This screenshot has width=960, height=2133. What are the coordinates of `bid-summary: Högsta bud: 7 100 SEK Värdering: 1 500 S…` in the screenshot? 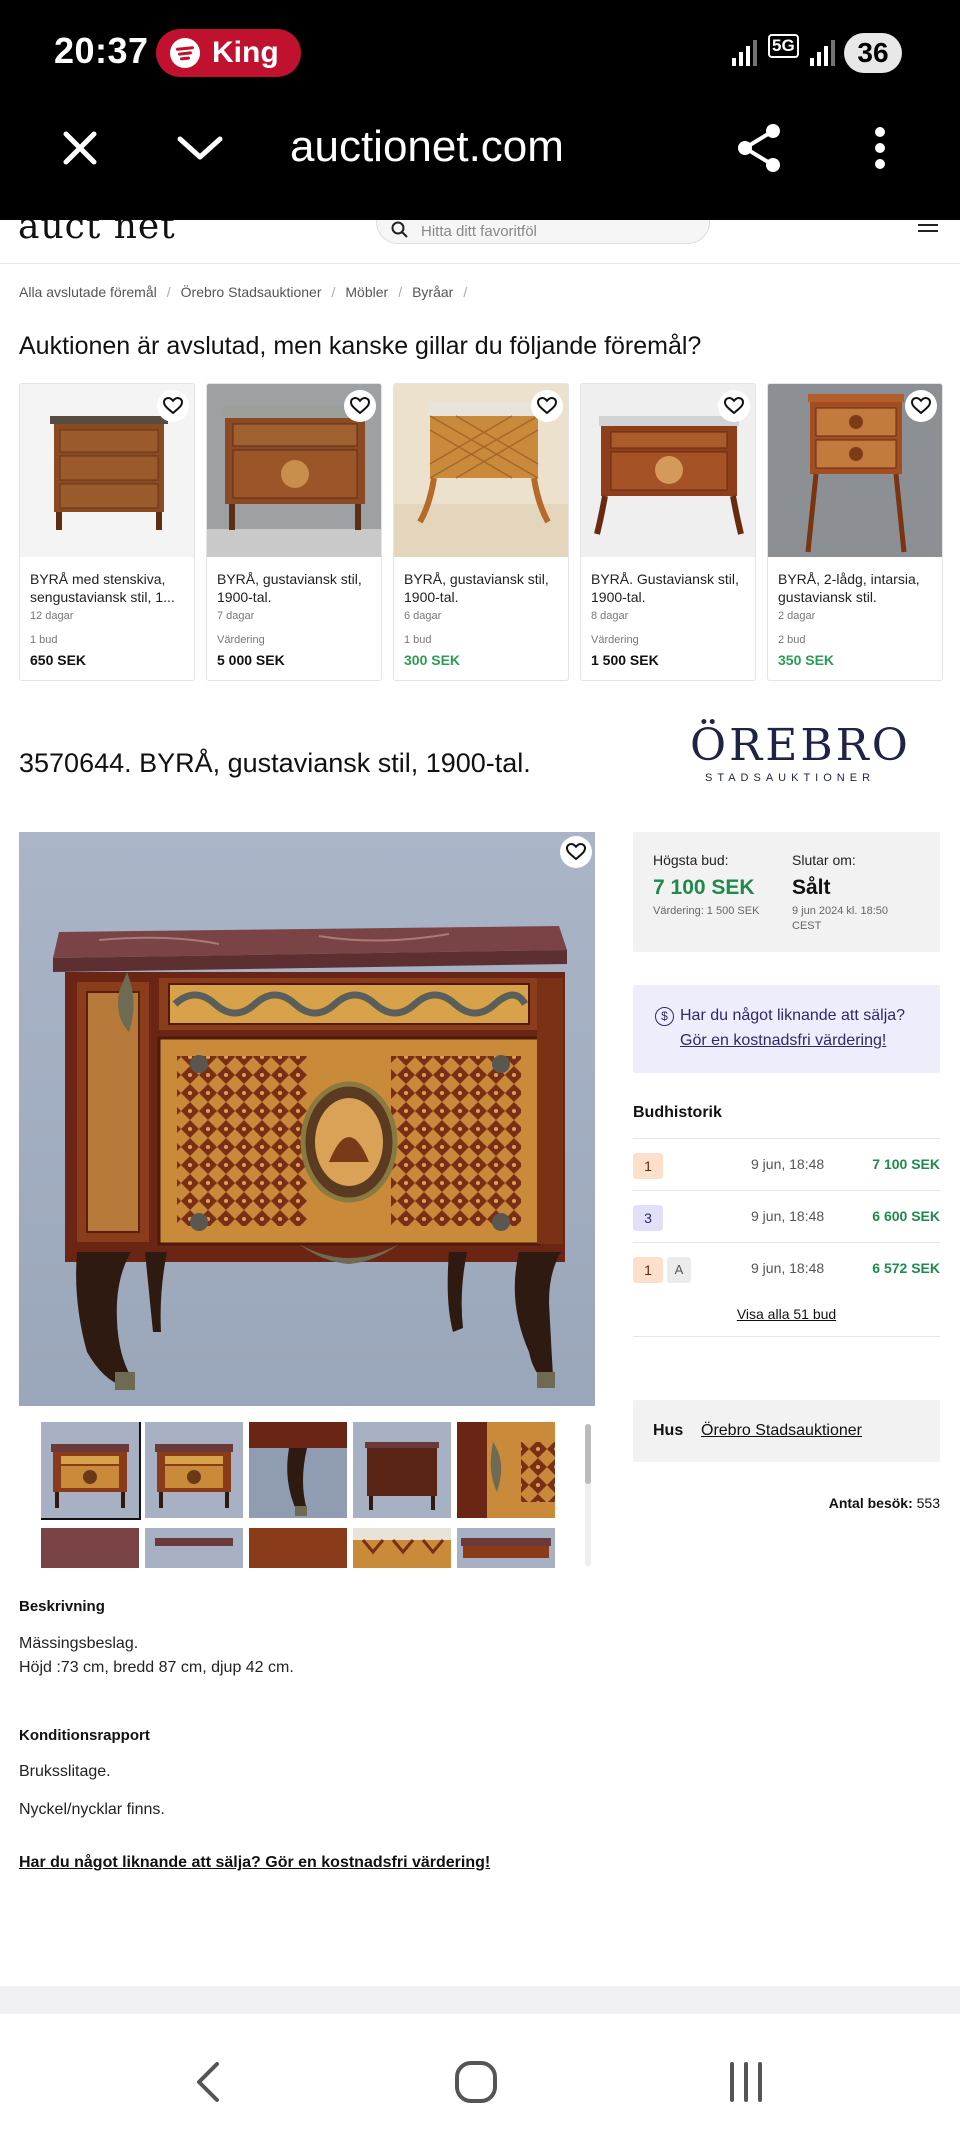 It's located at (786, 892).